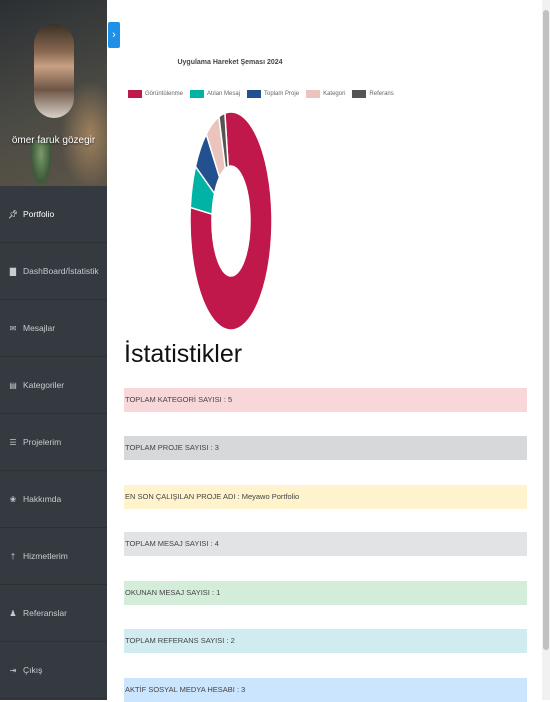 This screenshot has height=702, width=550. I want to click on folder-icon: ▤, so click(13, 385).